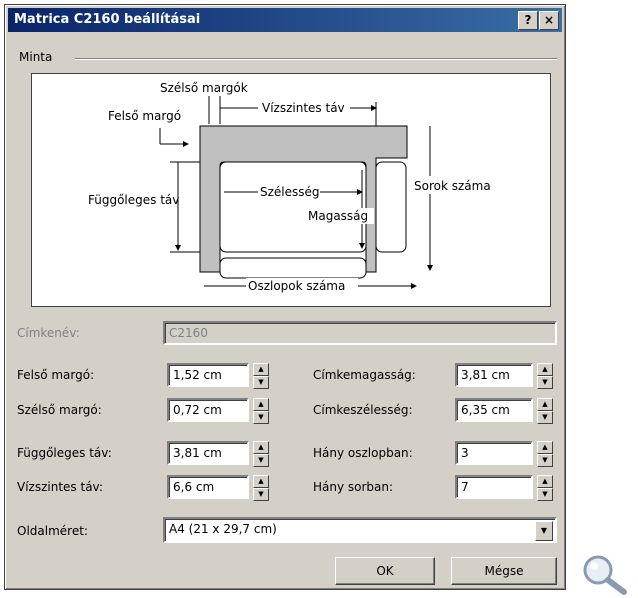  I want to click on side-margin-input: 0,72 cm, so click(208, 410).